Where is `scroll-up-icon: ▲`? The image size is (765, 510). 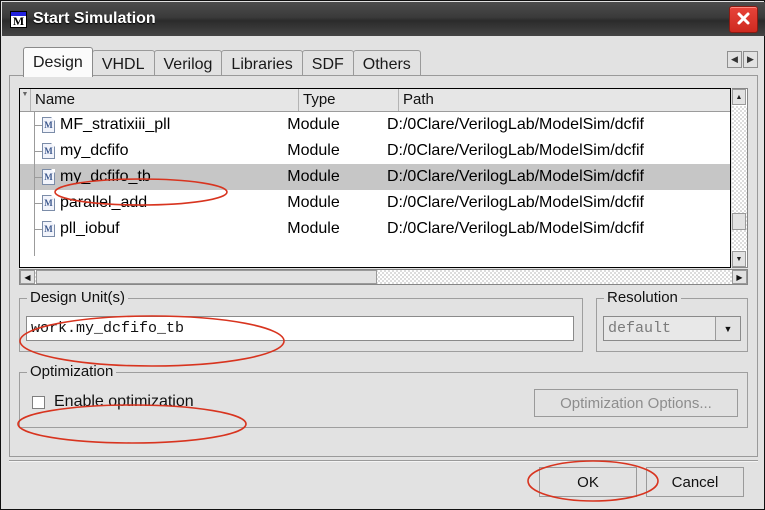 scroll-up-icon: ▲ is located at coordinates (739, 97).